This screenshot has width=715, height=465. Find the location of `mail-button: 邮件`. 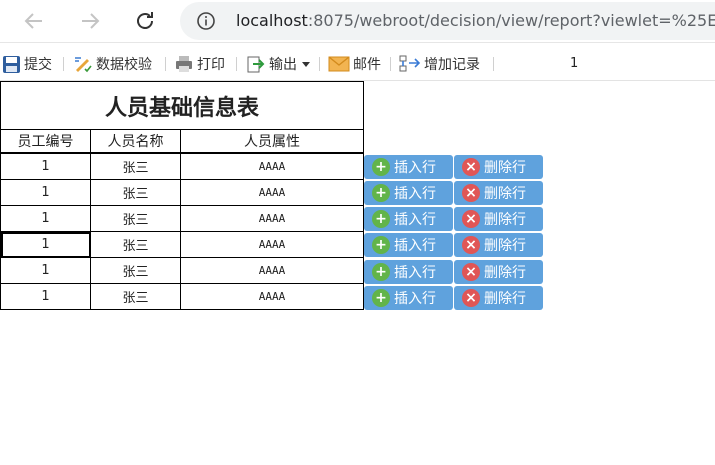

mail-button: 邮件 is located at coordinates (354, 64).